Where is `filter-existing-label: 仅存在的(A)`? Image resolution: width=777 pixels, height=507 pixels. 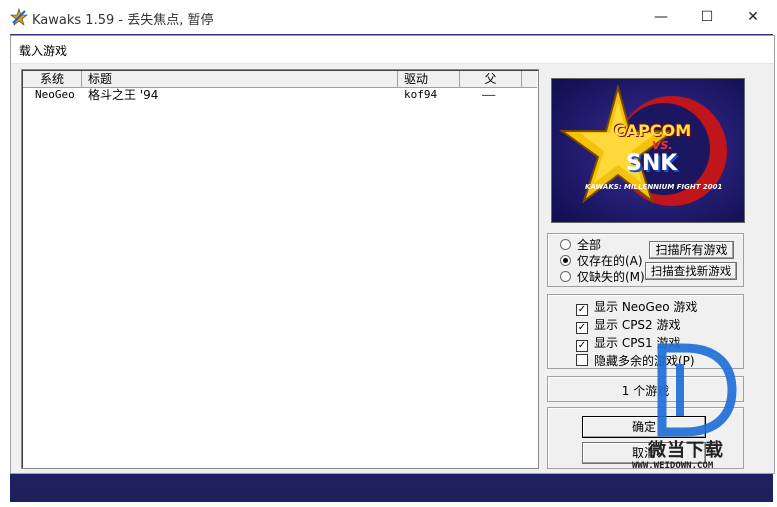
filter-existing-label: 仅存在的(A) is located at coordinates (610, 261).